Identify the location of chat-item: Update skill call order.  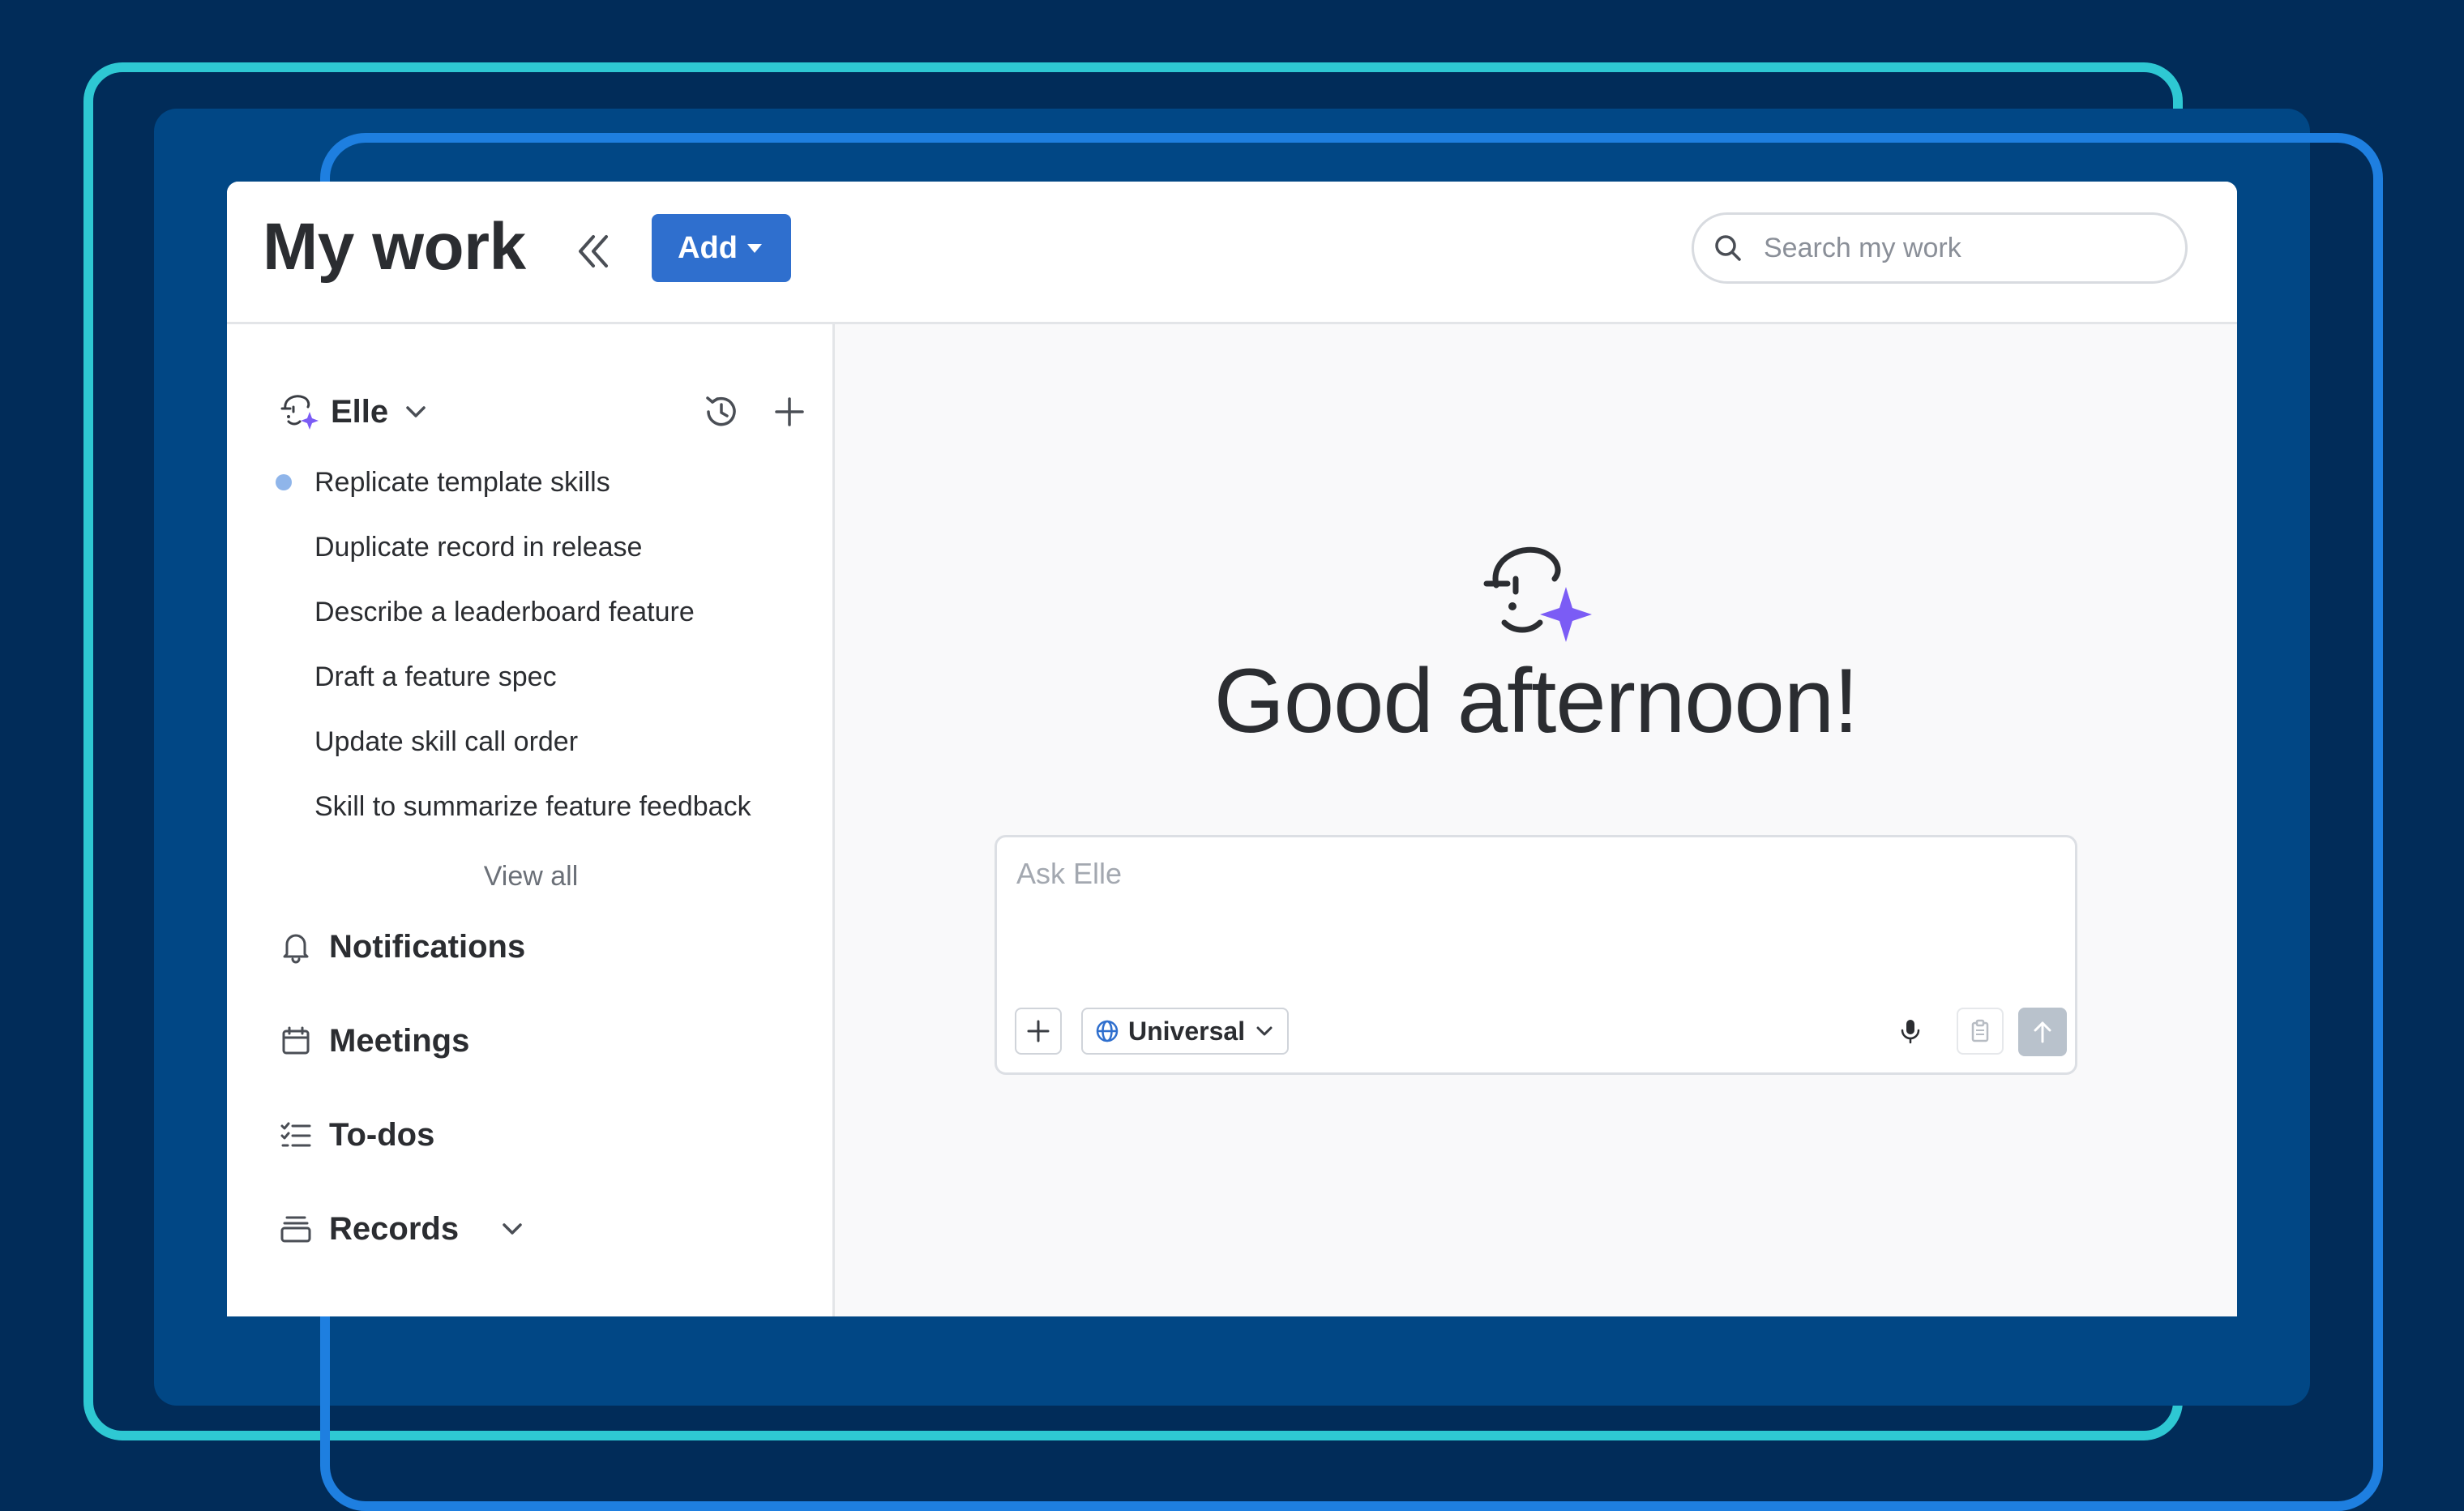
(531, 742).